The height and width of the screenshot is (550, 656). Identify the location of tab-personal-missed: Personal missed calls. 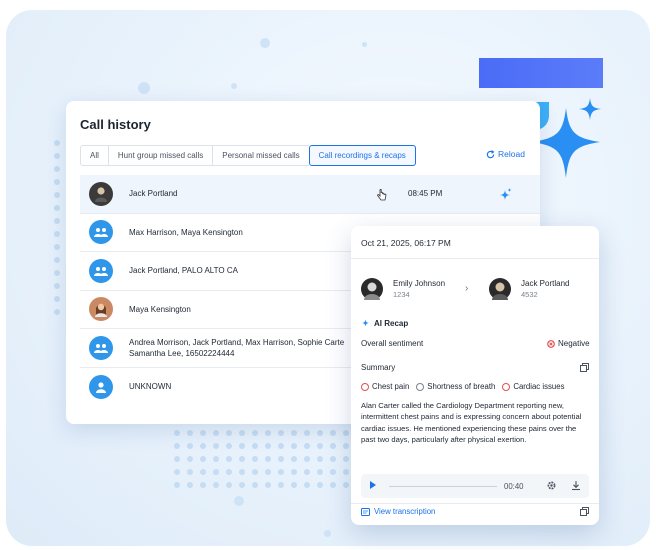
(260, 155).